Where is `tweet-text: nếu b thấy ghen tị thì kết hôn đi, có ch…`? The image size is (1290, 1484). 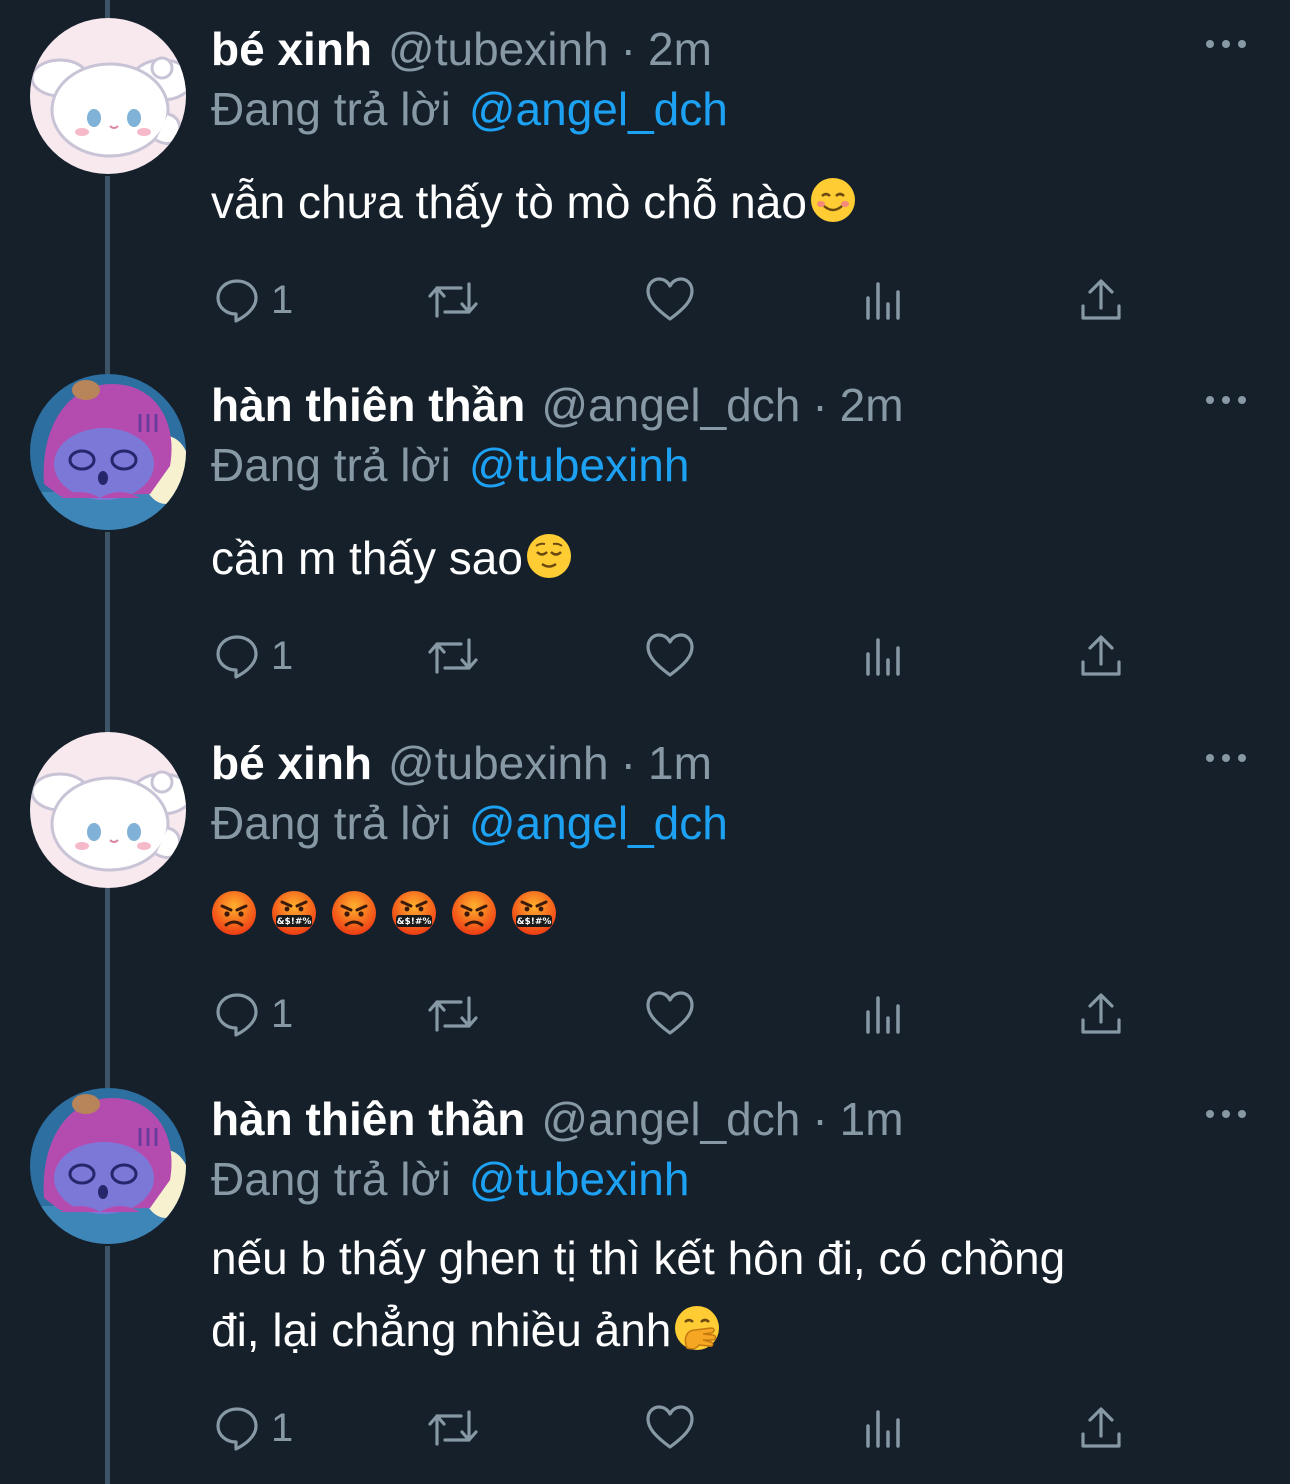
tweet-text: nếu b thấy ghen tị thì kết hôn đi, có ch… is located at coordinates (716, 1294).